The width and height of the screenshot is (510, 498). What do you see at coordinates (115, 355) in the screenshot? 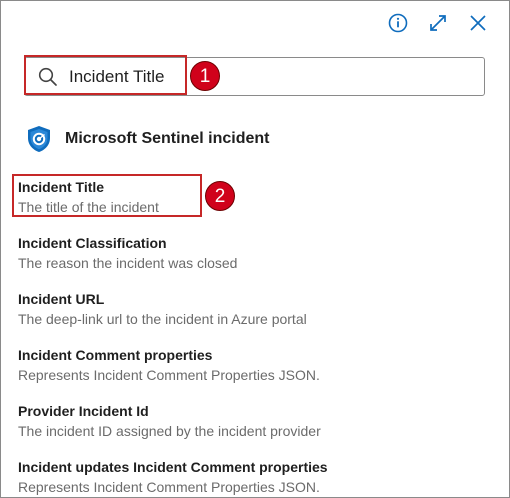
I see `item-title: Incident Comment properties` at bounding box center [115, 355].